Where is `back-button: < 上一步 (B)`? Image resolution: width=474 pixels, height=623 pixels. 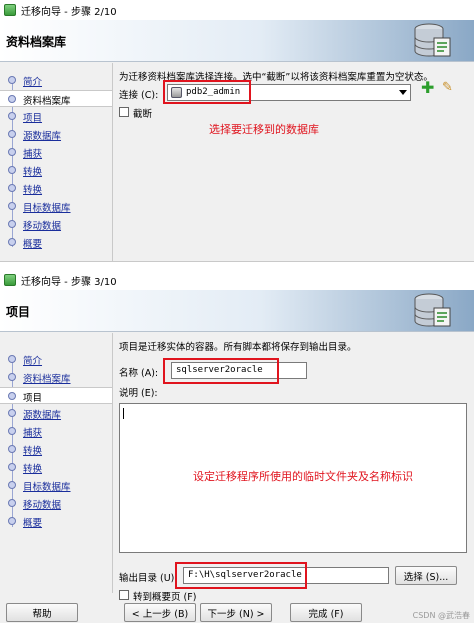 back-button: < 上一步 (B) is located at coordinates (160, 612).